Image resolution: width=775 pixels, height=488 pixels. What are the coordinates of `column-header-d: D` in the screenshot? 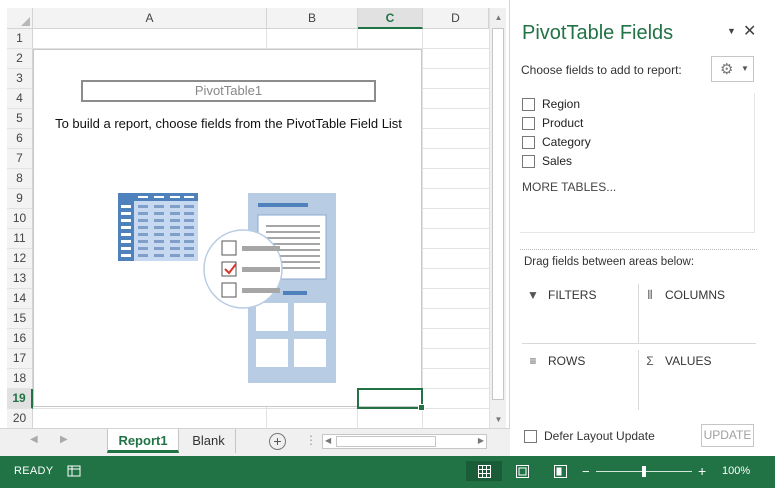 It's located at (456, 18).